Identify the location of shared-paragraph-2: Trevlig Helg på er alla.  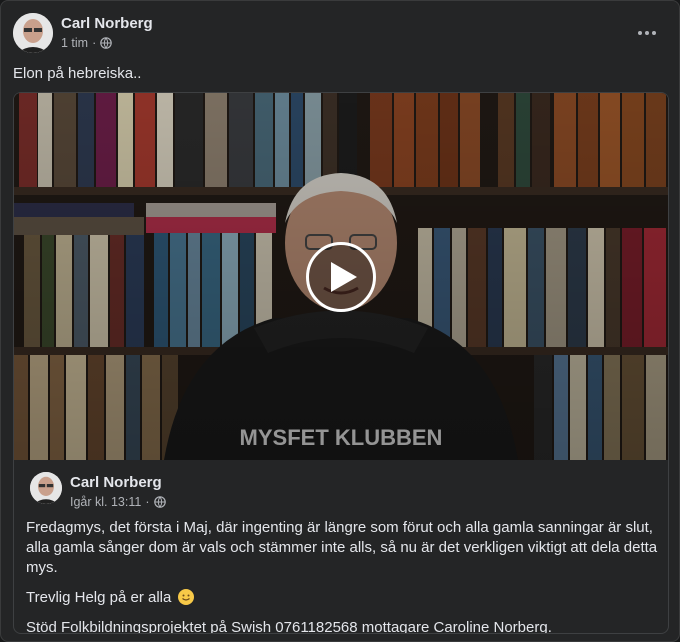
(344, 598).